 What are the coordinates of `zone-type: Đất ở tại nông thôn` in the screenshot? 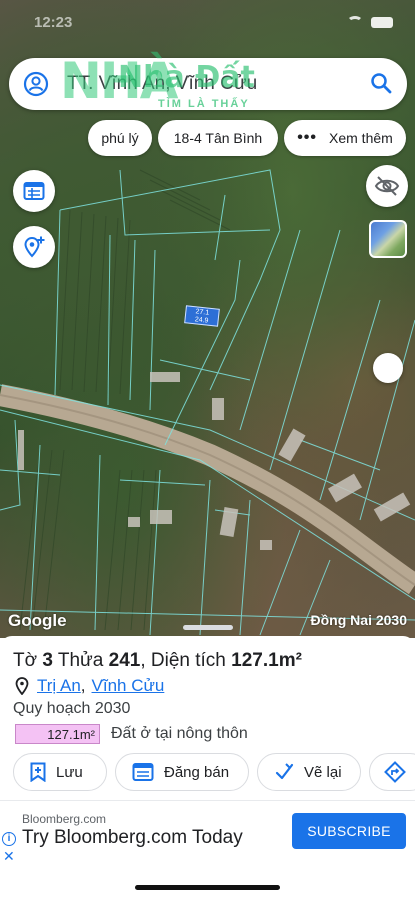 It's located at (179, 733).